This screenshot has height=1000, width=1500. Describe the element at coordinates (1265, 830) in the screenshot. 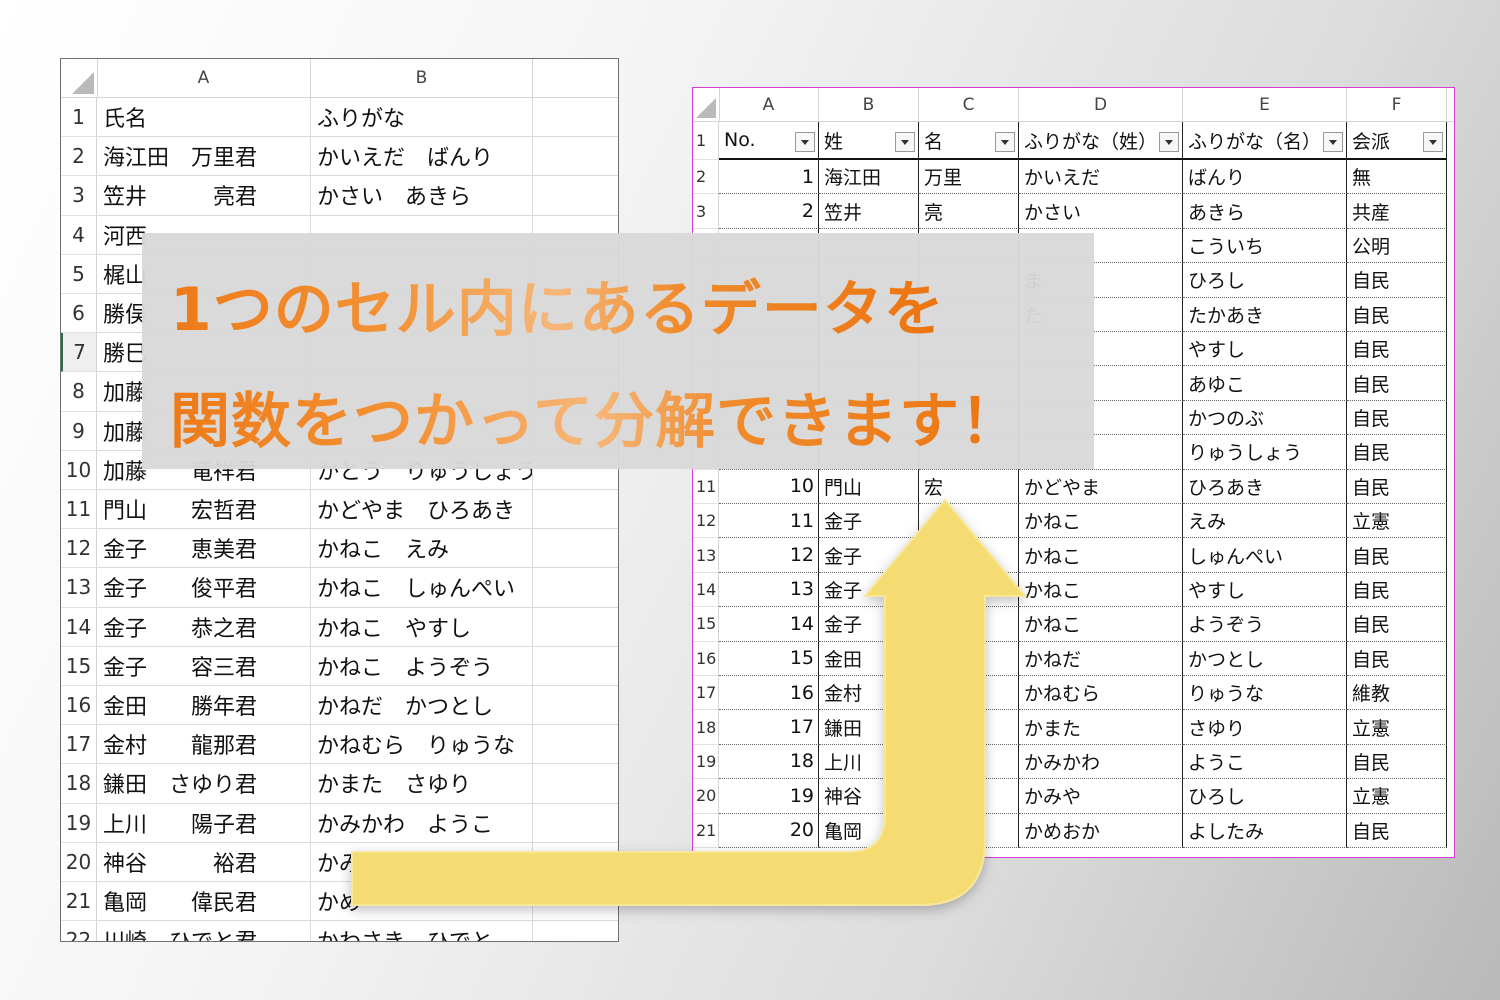

I see `cell-given-kana: よしたみ` at that location.